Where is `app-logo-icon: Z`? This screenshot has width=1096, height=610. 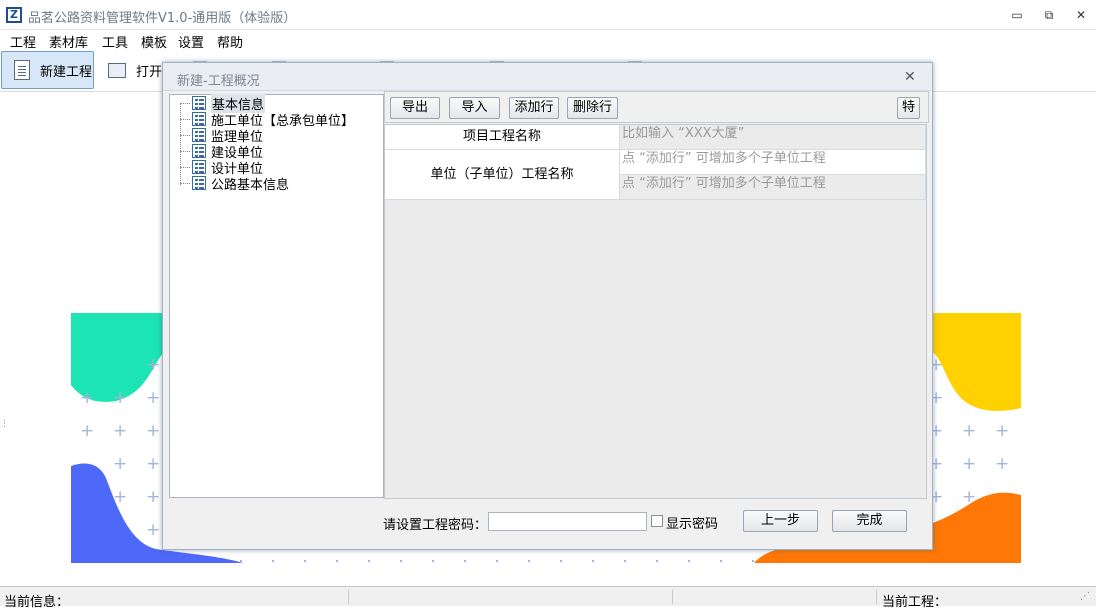 app-logo-icon: Z is located at coordinates (14, 15).